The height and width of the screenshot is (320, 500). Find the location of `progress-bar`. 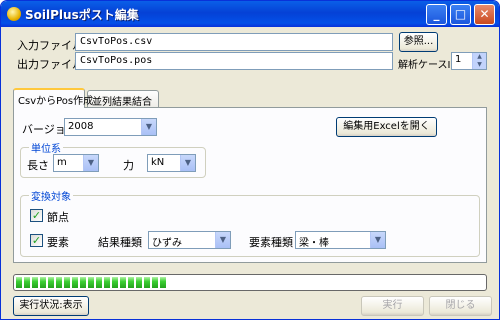

progress-bar is located at coordinates (250, 282).